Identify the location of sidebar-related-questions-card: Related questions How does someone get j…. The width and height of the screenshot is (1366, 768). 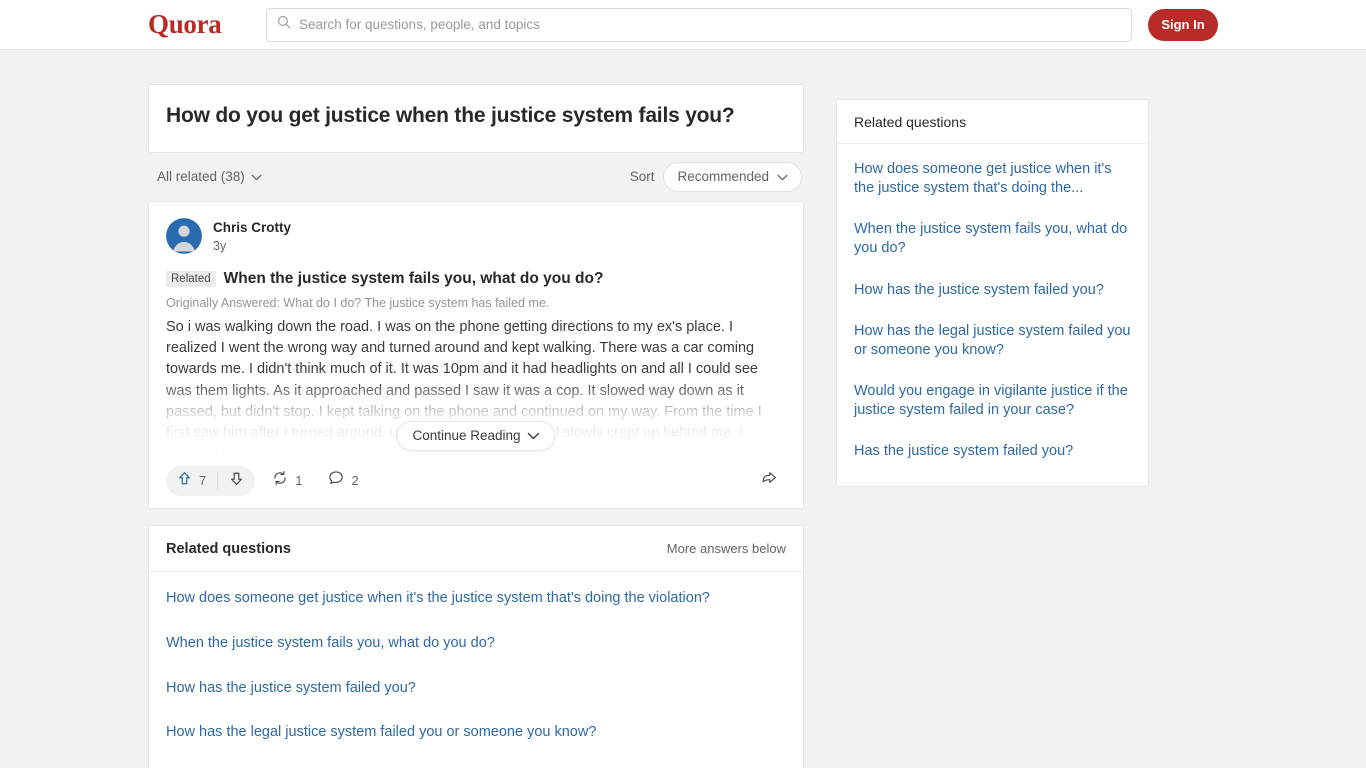
(992, 293).